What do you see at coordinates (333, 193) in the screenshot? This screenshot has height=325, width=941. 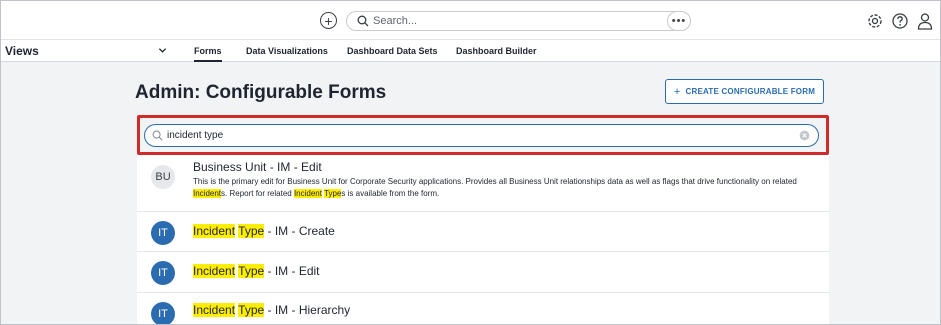 I see `search-match: Type` at bounding box center [333, 193].